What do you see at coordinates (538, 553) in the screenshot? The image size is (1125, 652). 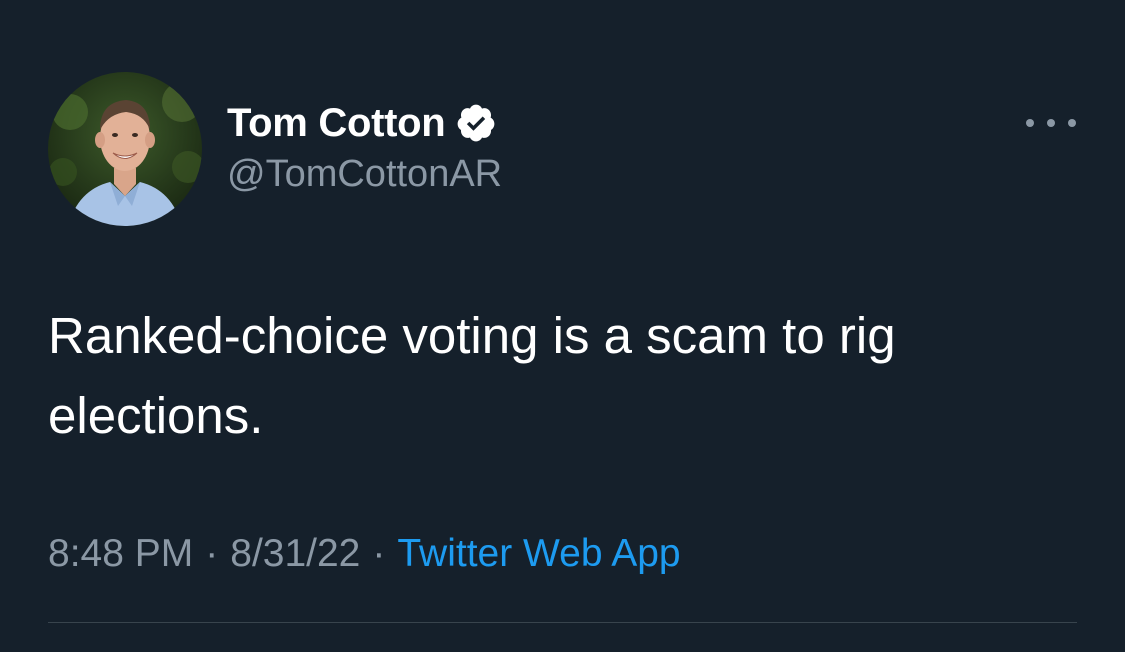 I see `tweet-source-link: Twitter Web App` at bounding box center [538, 553].